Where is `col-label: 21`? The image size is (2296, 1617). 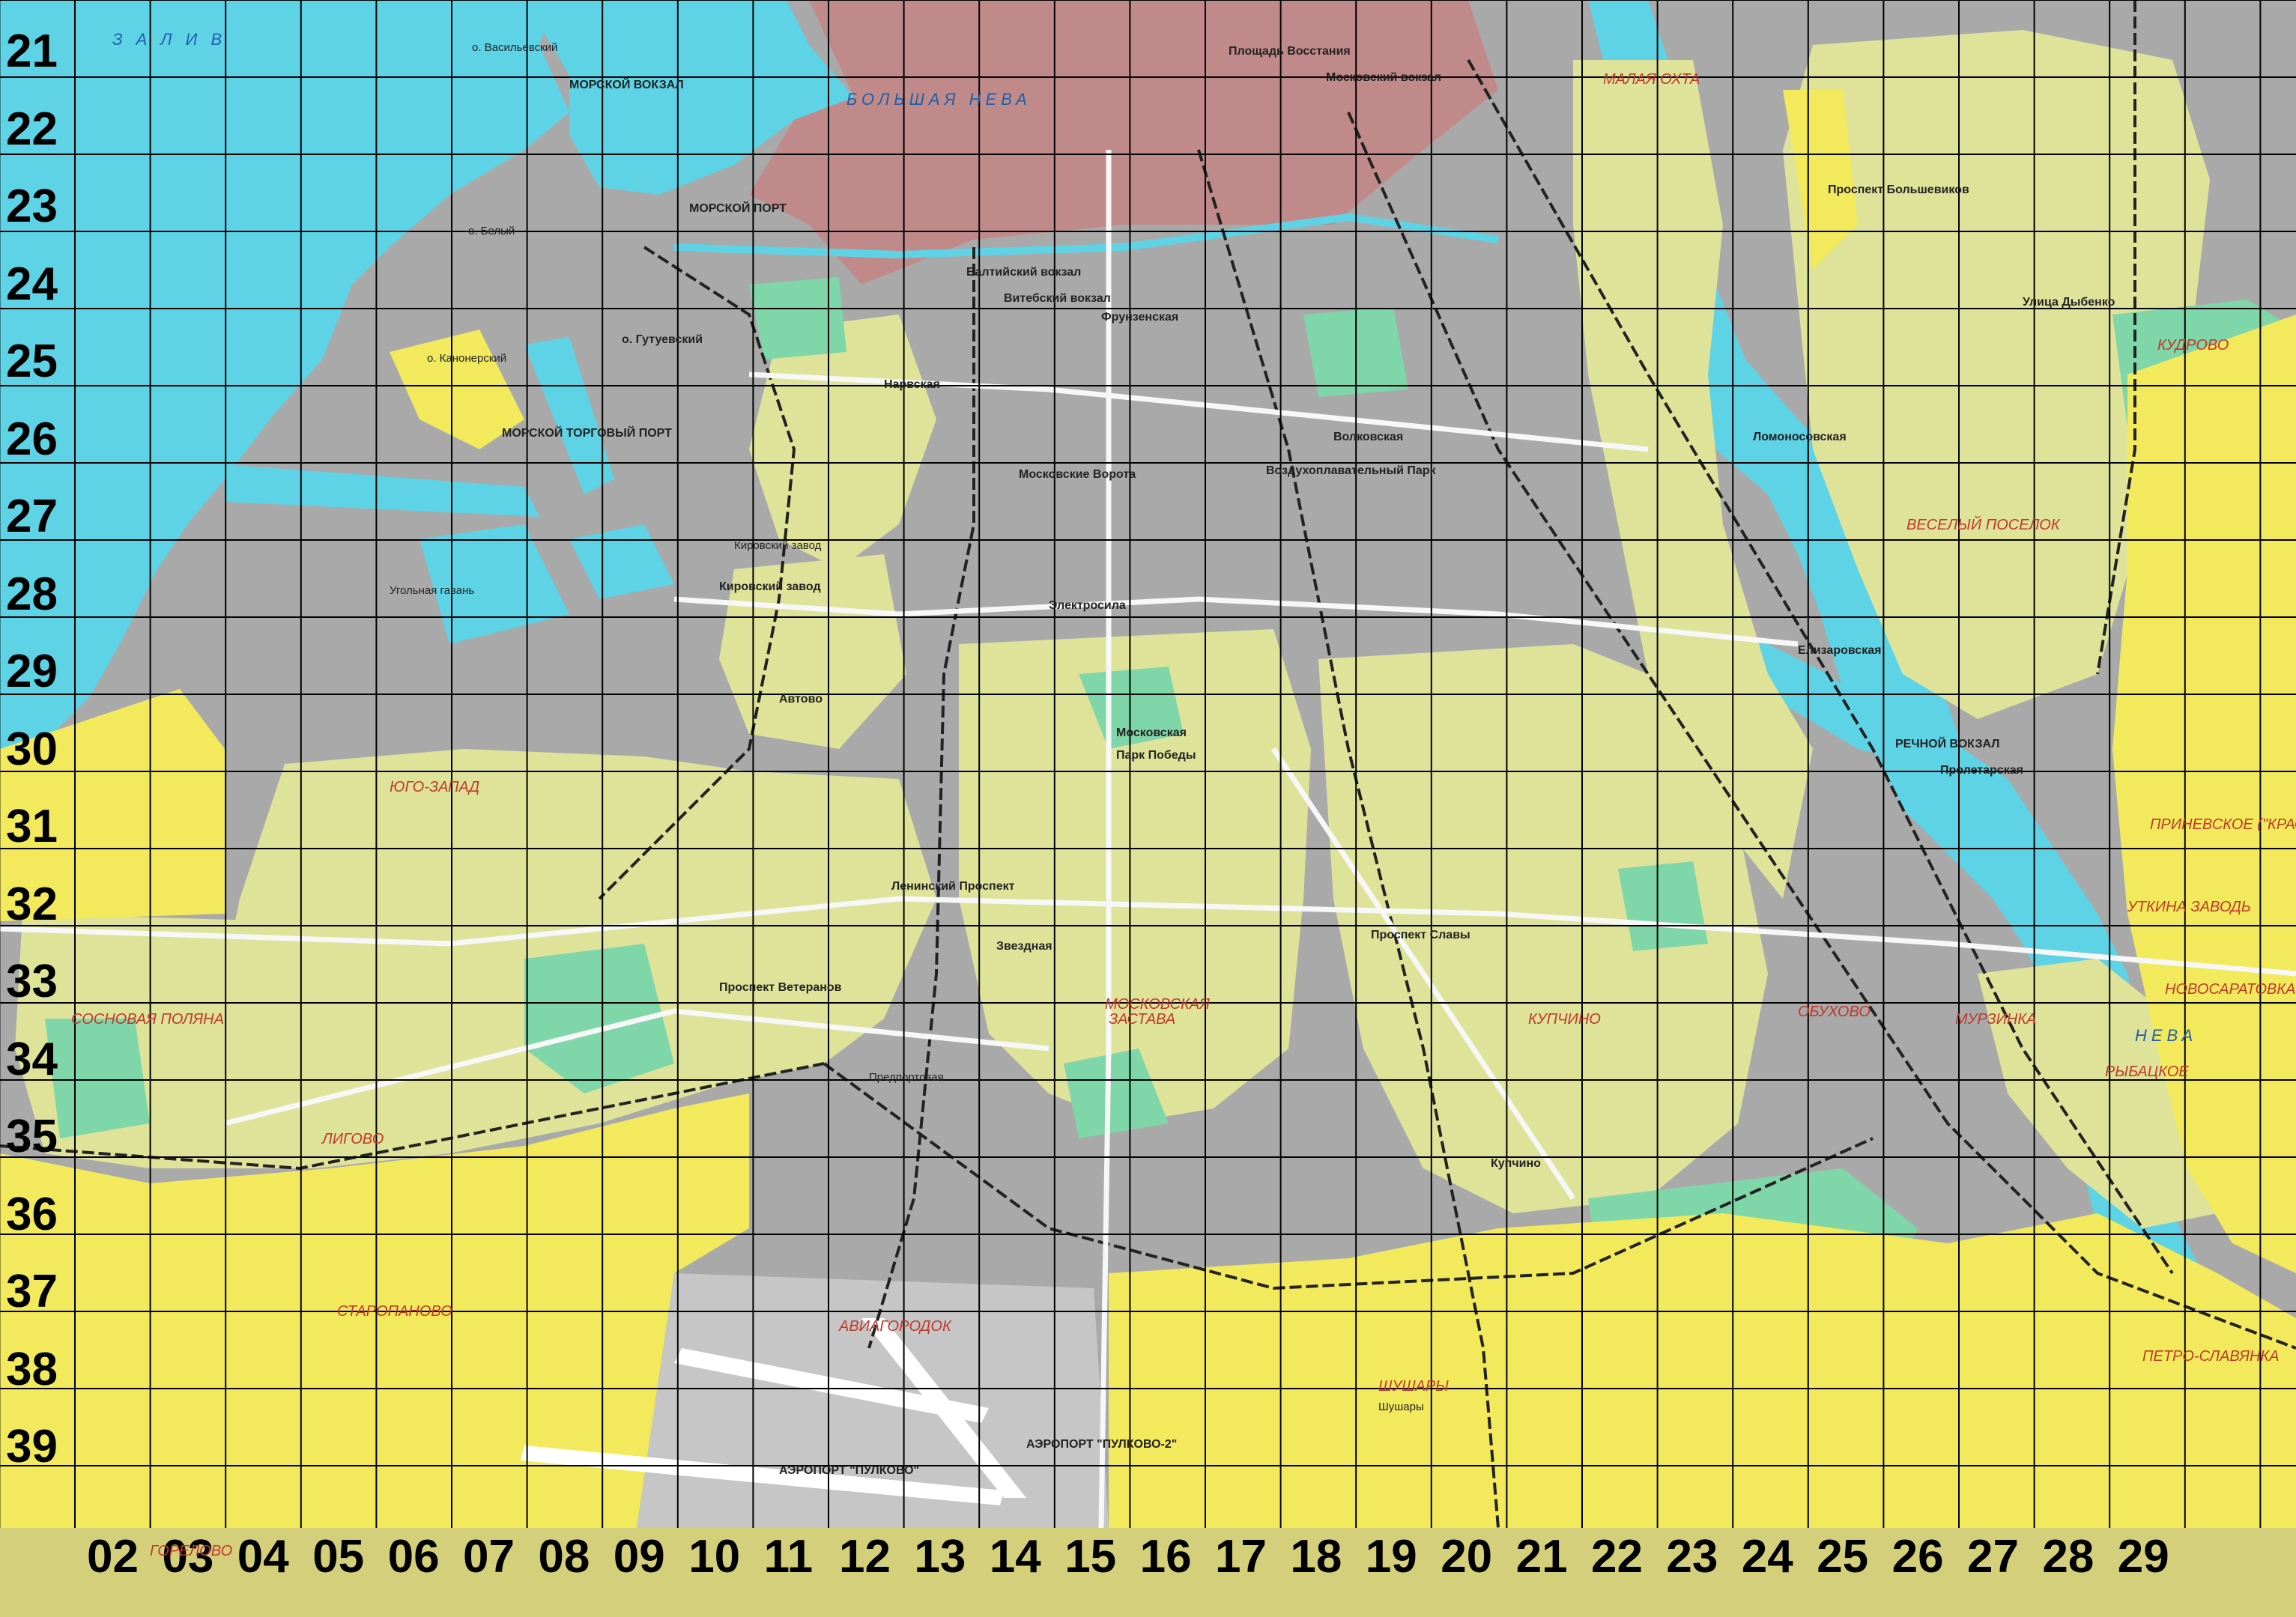 col-label: 21 is located at coordinates (1541, 1557).